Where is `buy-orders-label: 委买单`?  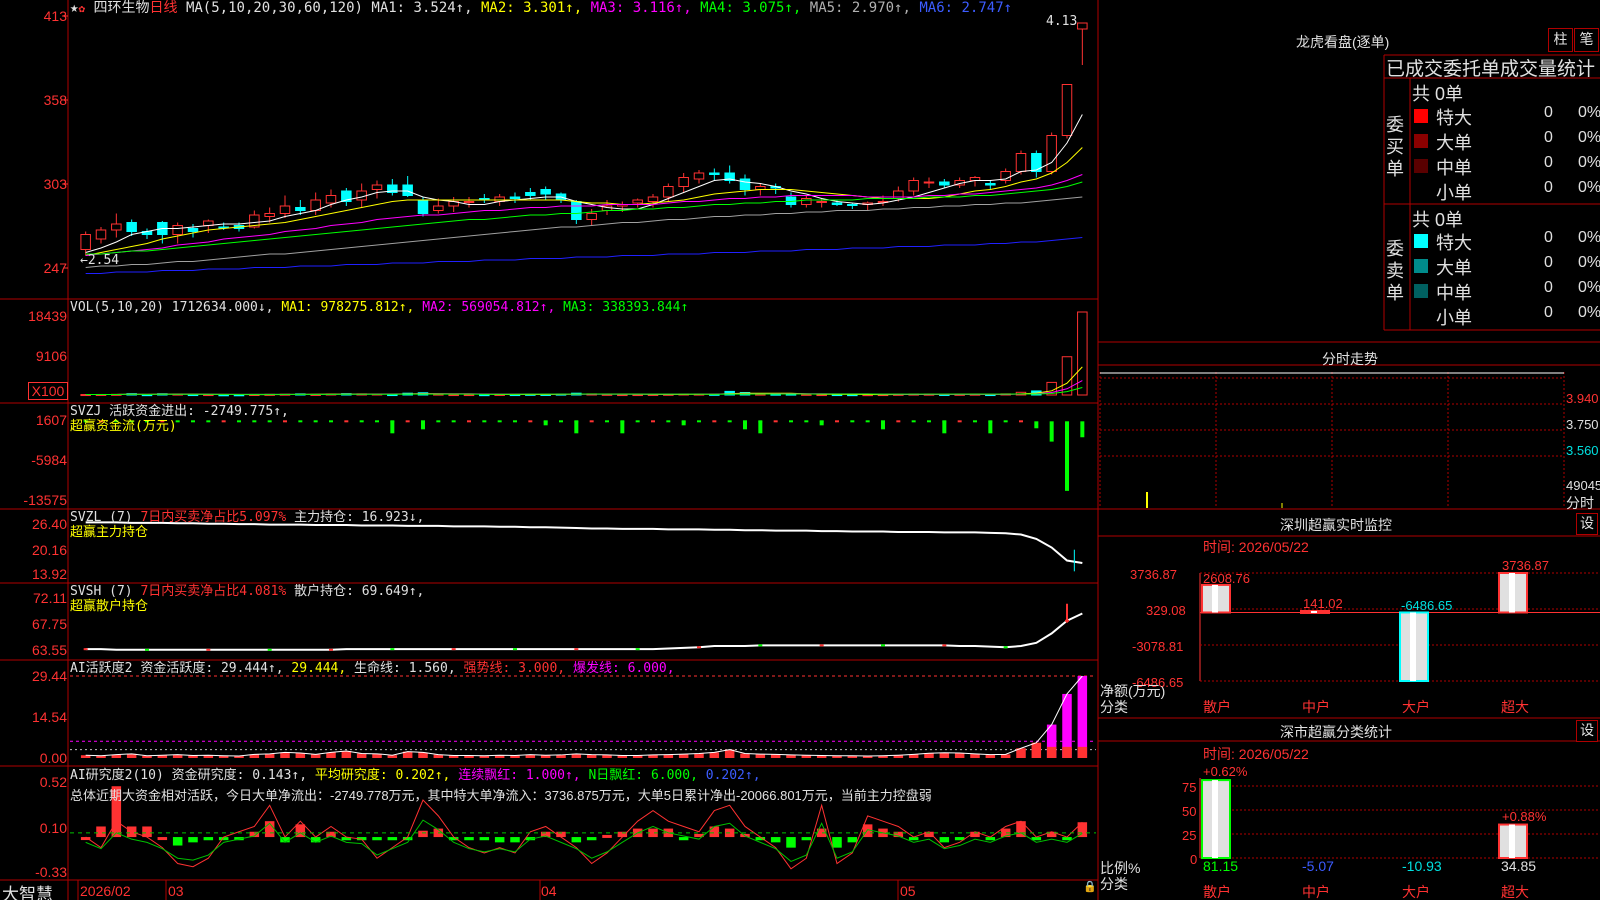
buy-orders-label: 委买单 is located at coordinates (1395, 147).